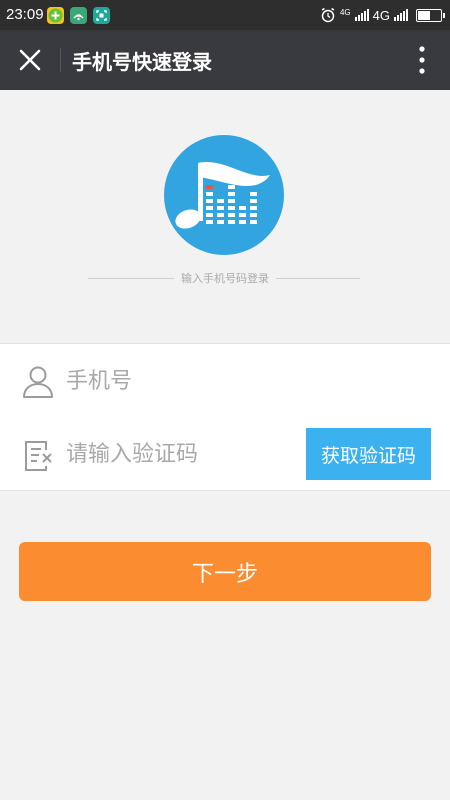  I want to click on phone-input, so click(246, 381).